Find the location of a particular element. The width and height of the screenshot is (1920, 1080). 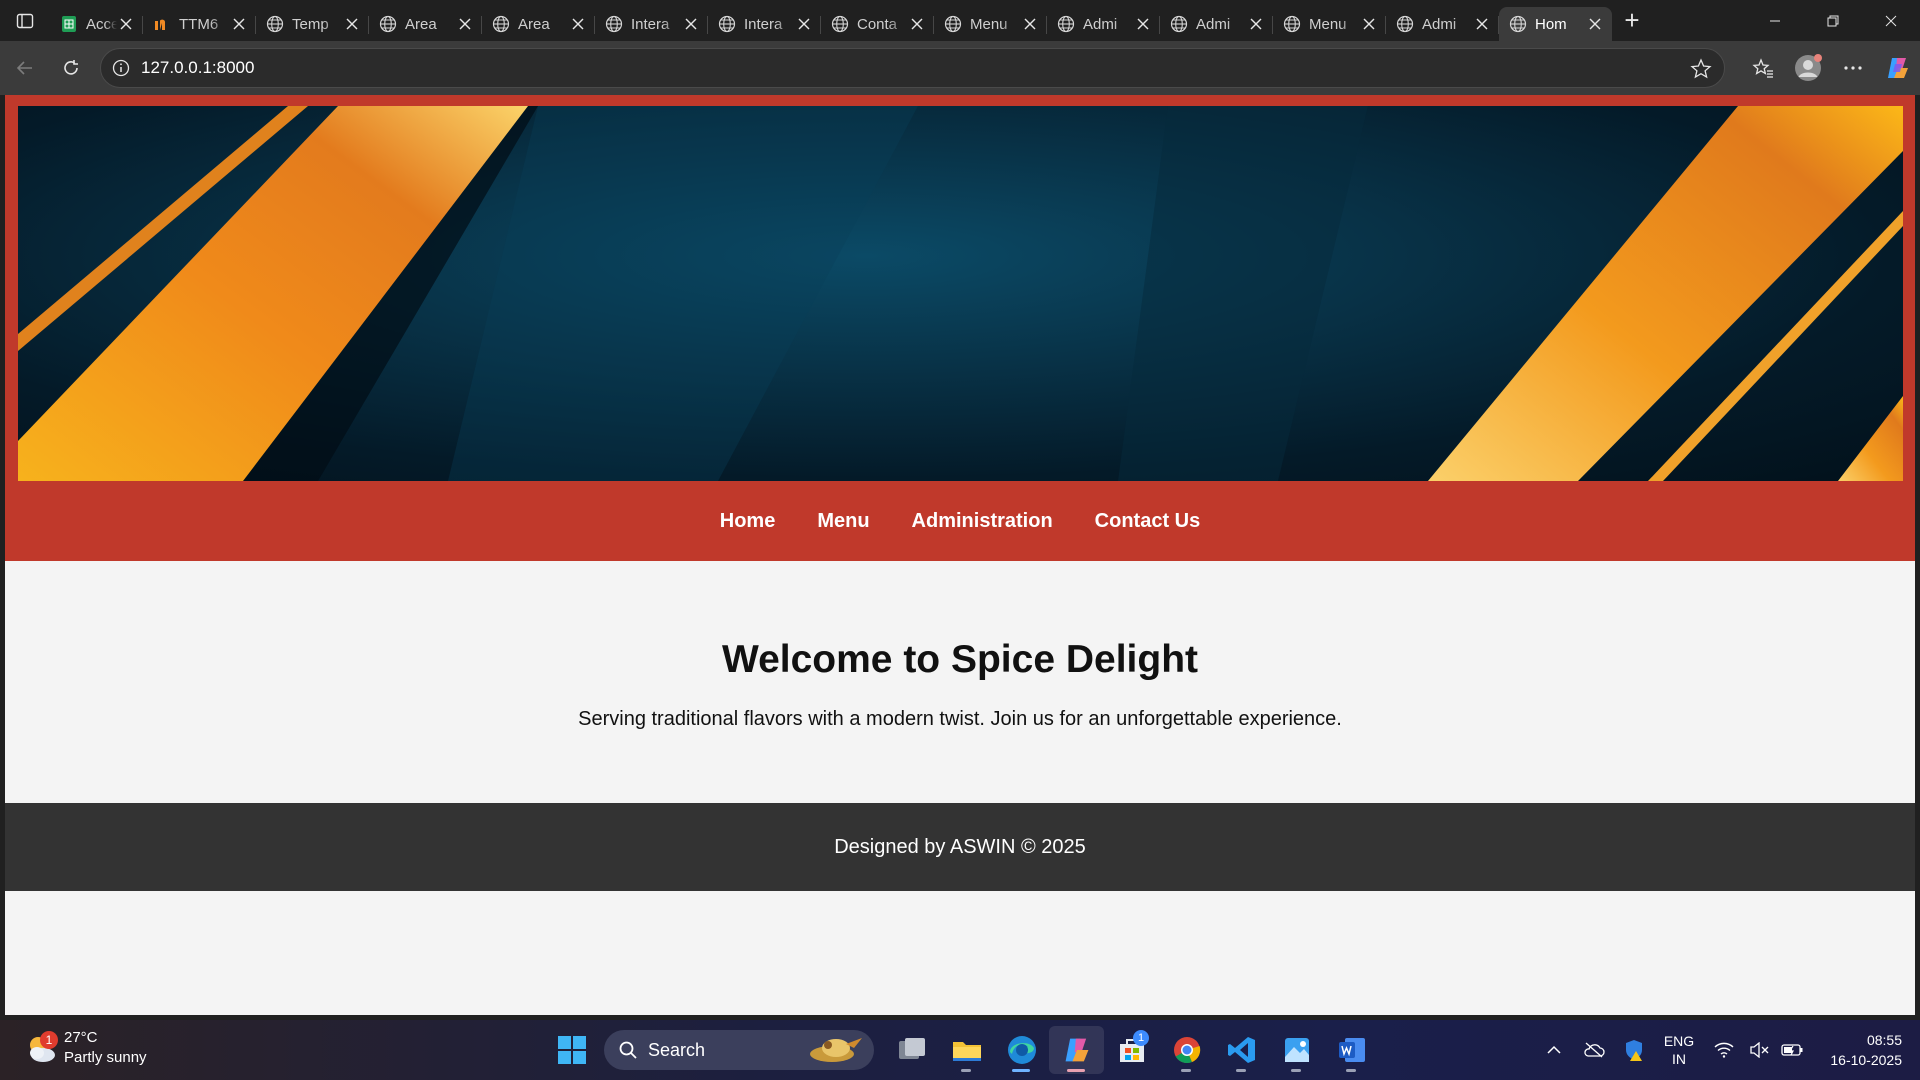

store-badge: 1 is located at coordinates (1141, 1038).